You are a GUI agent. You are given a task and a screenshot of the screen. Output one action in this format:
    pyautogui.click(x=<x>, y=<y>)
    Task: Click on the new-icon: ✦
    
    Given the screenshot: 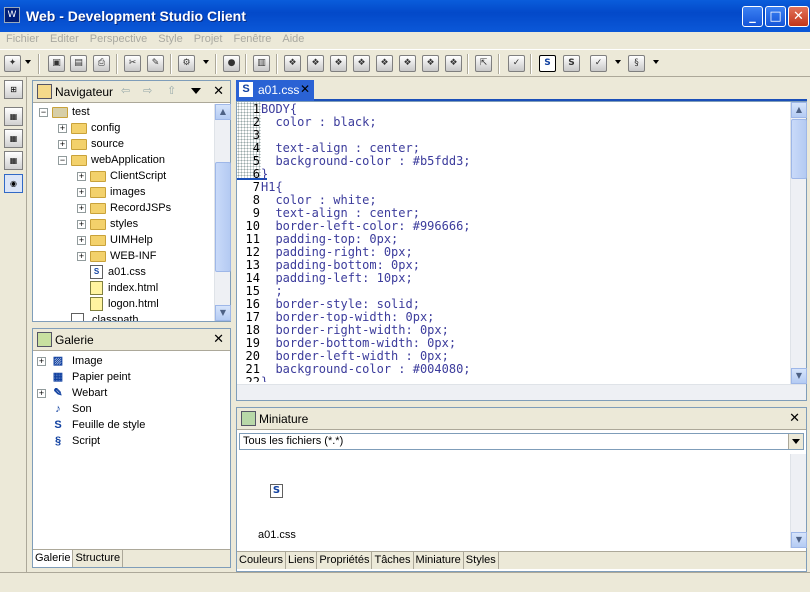 What is the action you would take?
    pyautogui.click(x=12, y=63)
    